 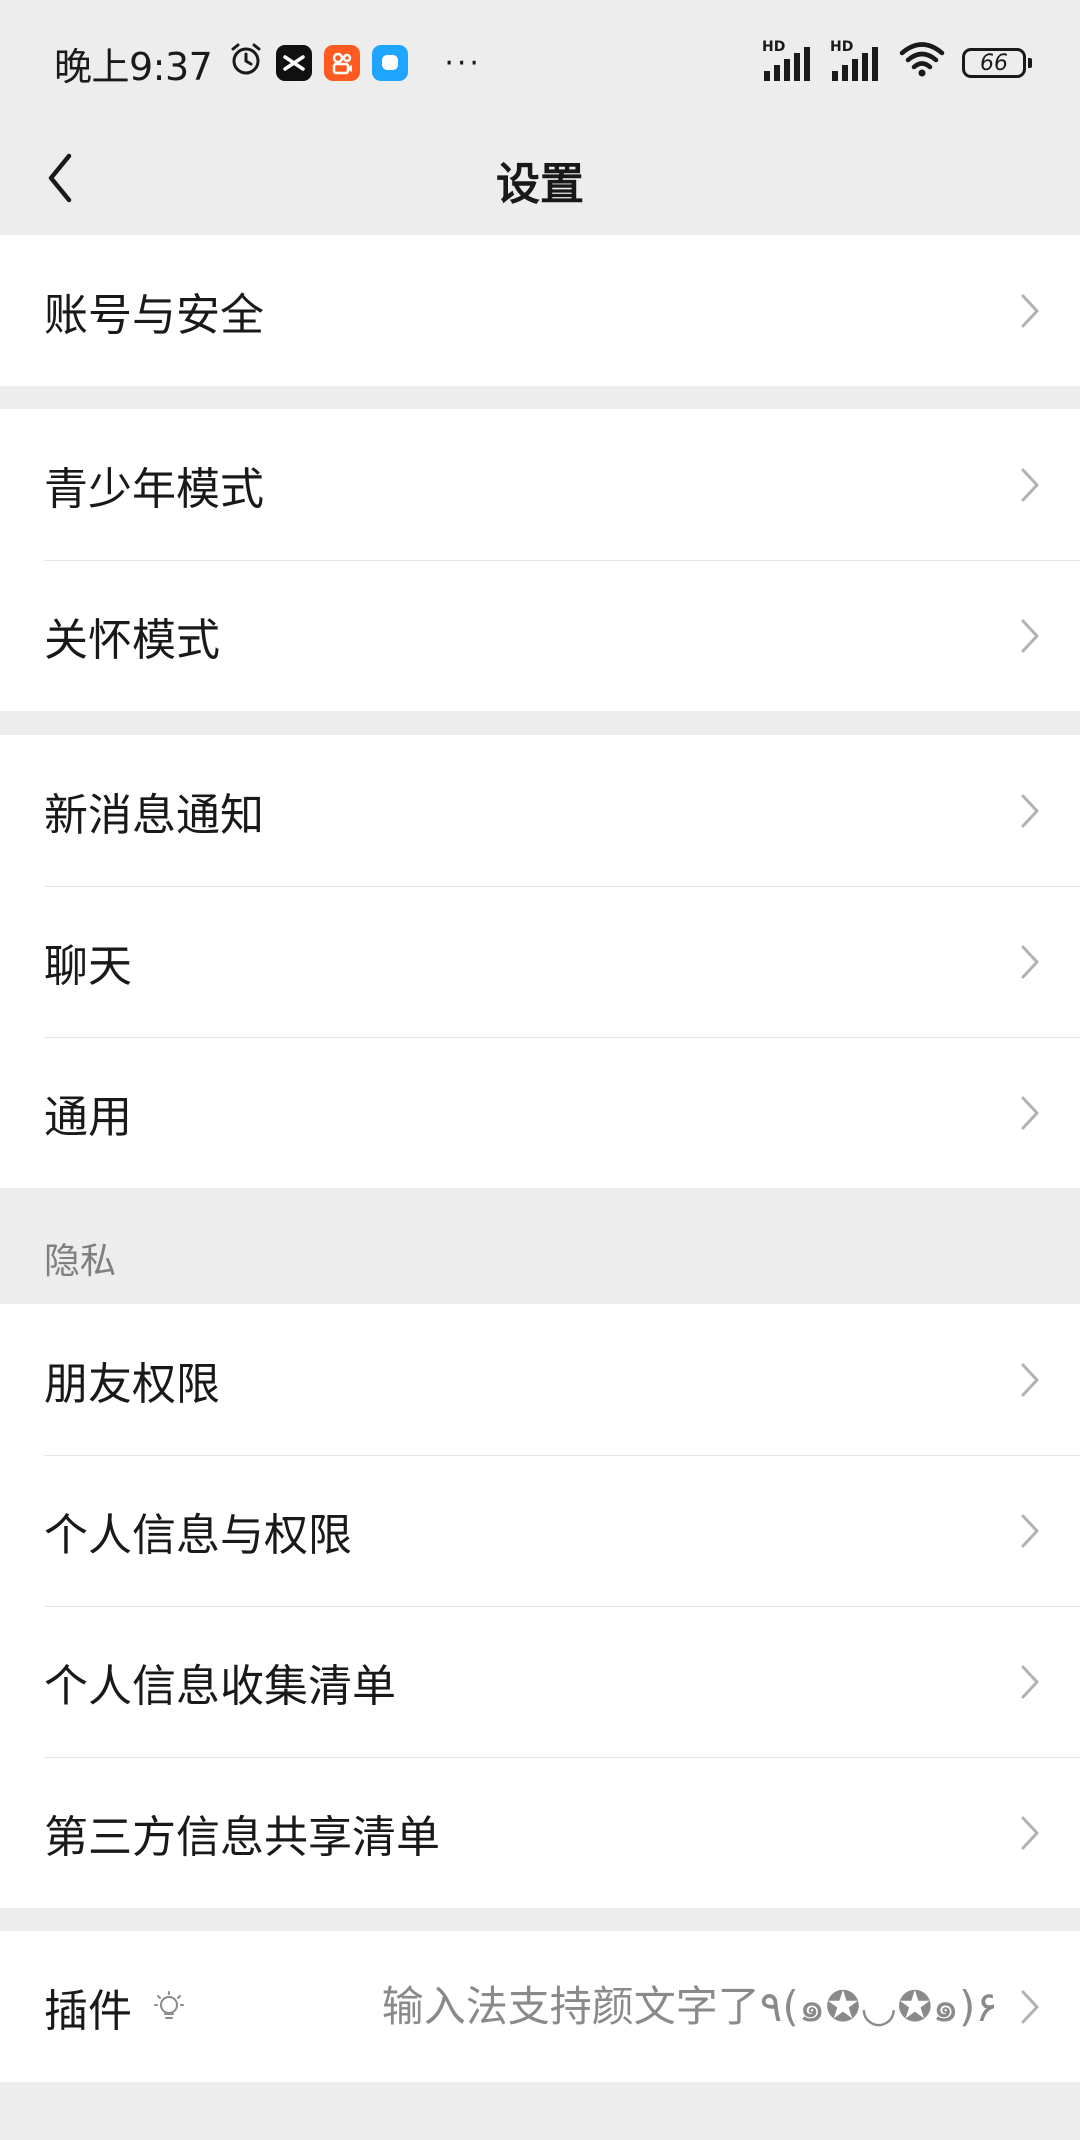 I want to click on settings-item-account-security: 账号与安全, so click(x=540, y=310).